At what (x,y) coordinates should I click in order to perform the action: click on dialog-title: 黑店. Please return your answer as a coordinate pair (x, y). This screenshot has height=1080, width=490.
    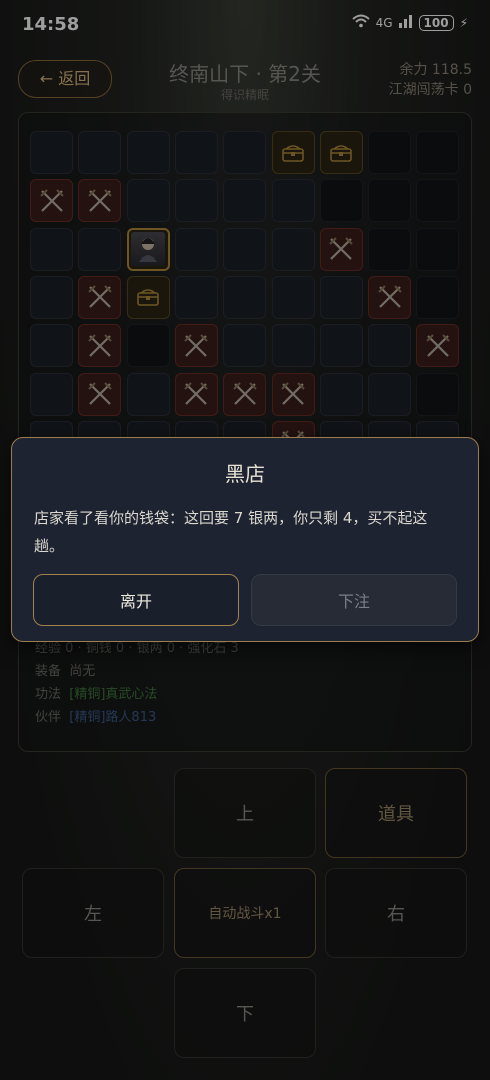
    Looking at the image, I should click on (245, 474).